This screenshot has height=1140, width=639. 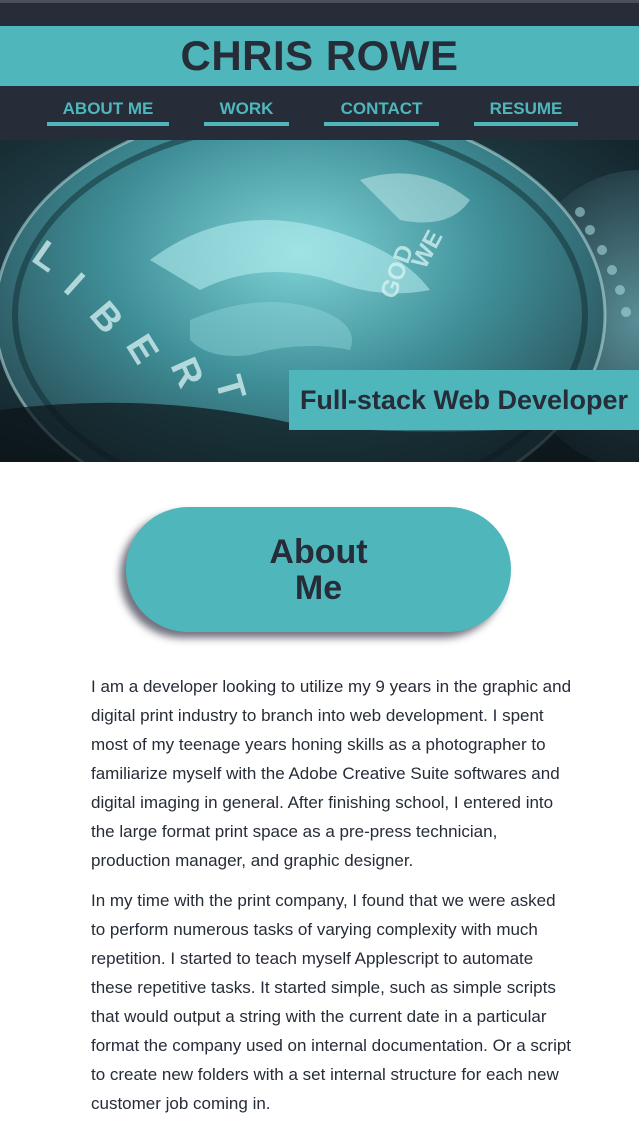 What do you see at coordinates (246, 111) in the screenshot?
I see `nav-link-work: WORK` at bounding box center [246, 111].